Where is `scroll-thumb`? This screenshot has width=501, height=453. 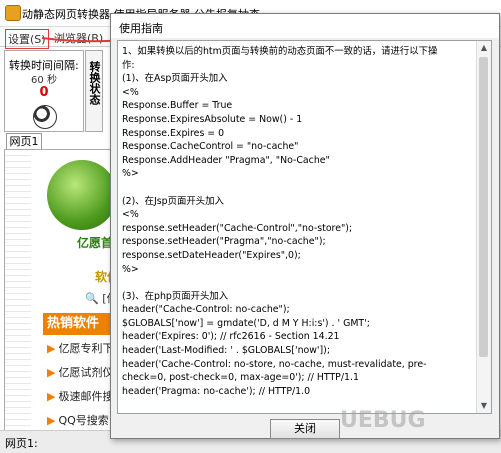
scroll-thumb is located at coordinates (483, 207).